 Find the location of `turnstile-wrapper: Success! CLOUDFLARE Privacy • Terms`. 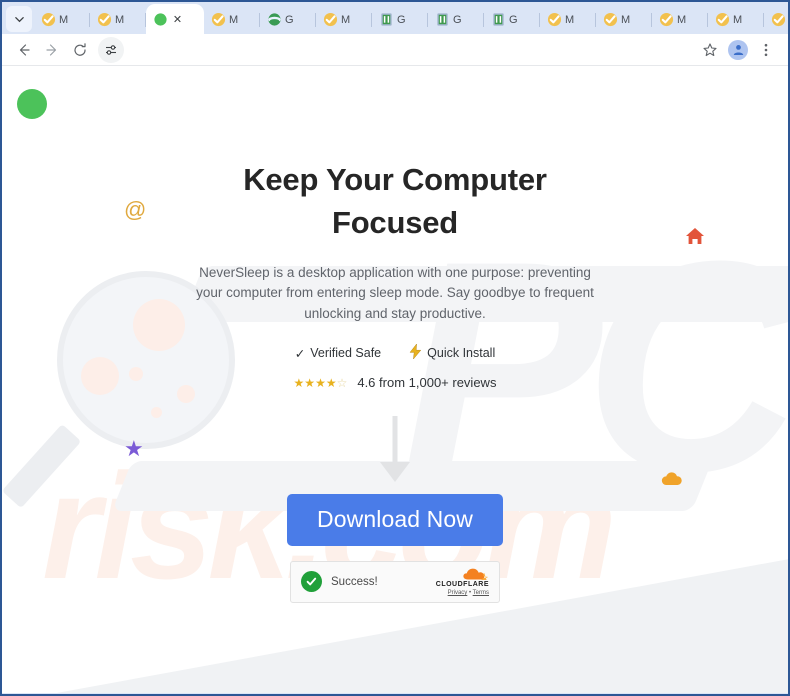

turnstile-wrapper: Success! CLOUDFLARE Privacy • Terms is located at coordinates (395, 581).